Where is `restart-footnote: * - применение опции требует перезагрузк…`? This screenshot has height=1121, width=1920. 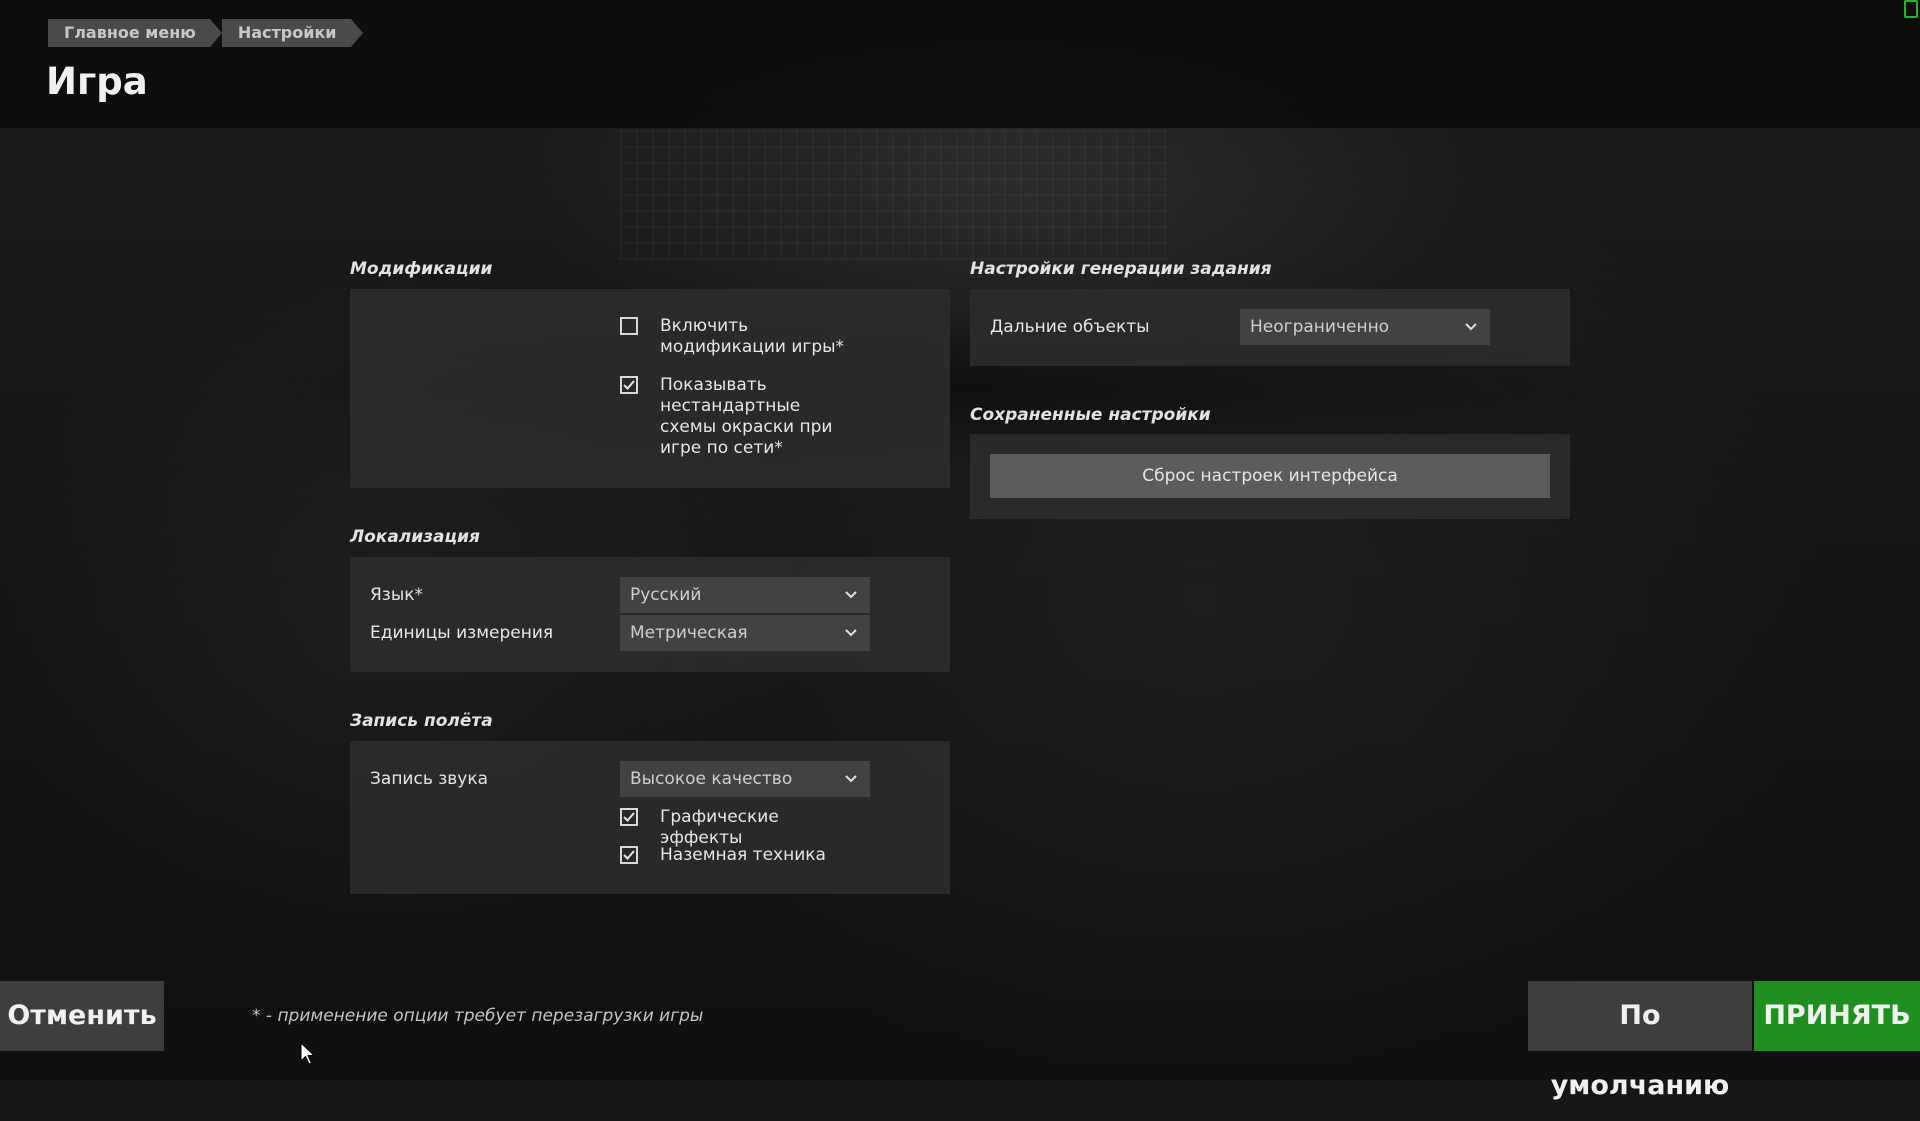
restart-footnote: * - применение опции требует перезагрузк… is located at coordinates (478, 1016).